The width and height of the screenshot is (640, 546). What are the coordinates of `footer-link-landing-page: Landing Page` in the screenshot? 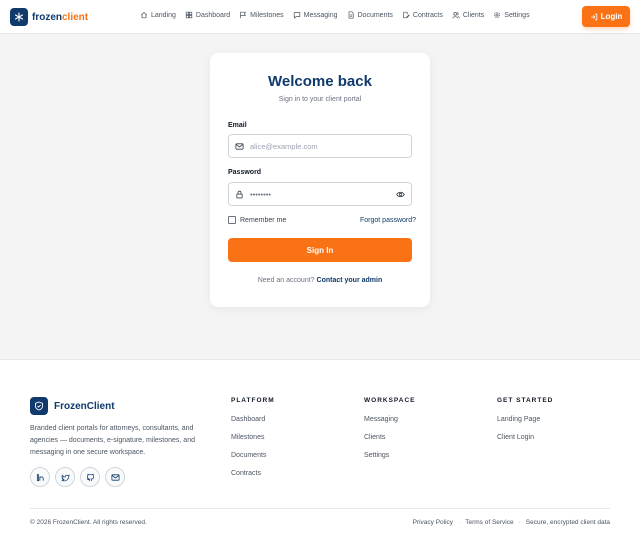 It's located at (525, 419).